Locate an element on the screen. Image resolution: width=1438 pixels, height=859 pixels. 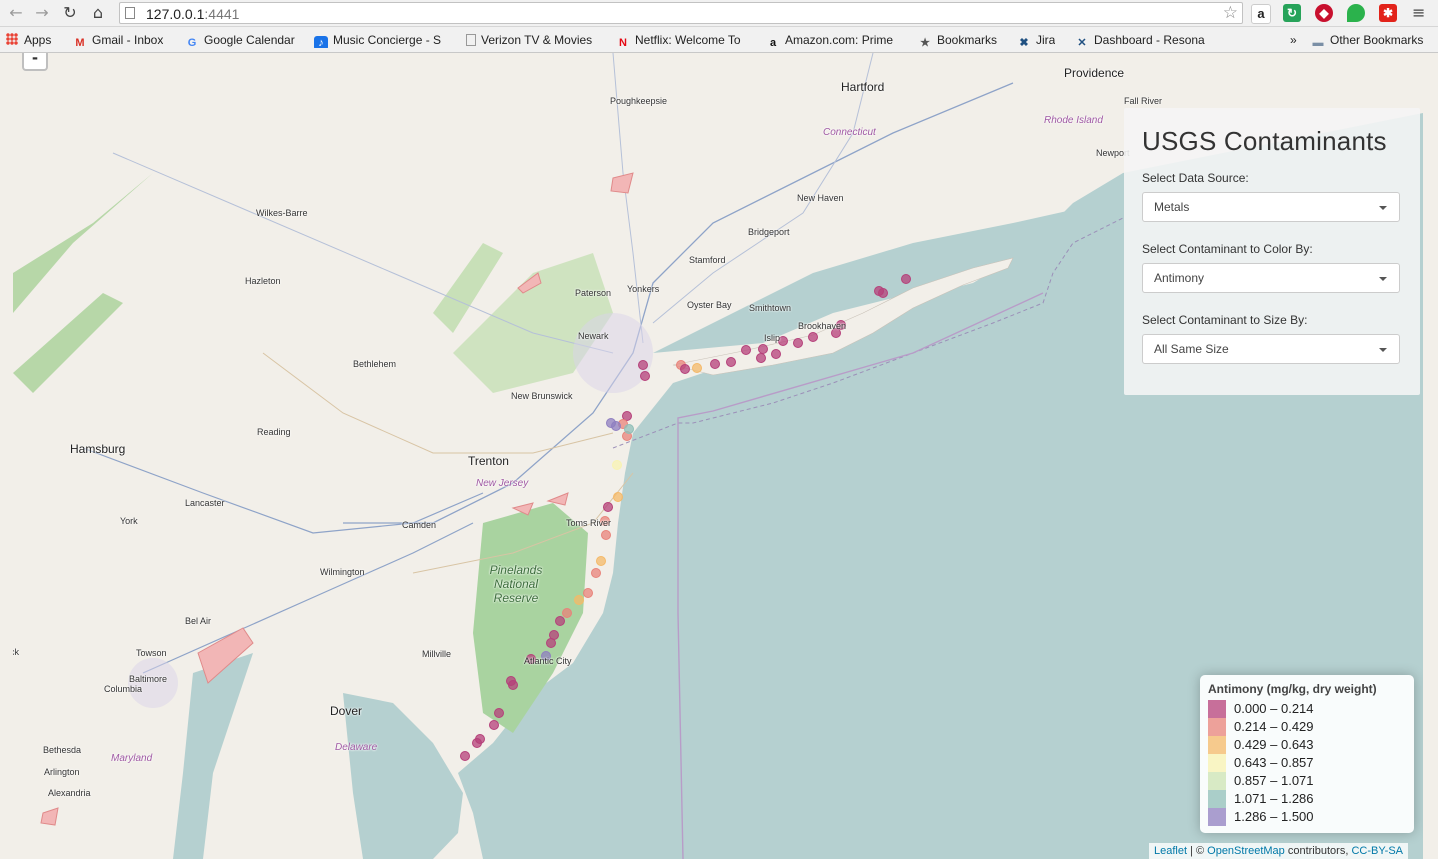
place-label: Atlantic City is located at coordinates (548, 661).